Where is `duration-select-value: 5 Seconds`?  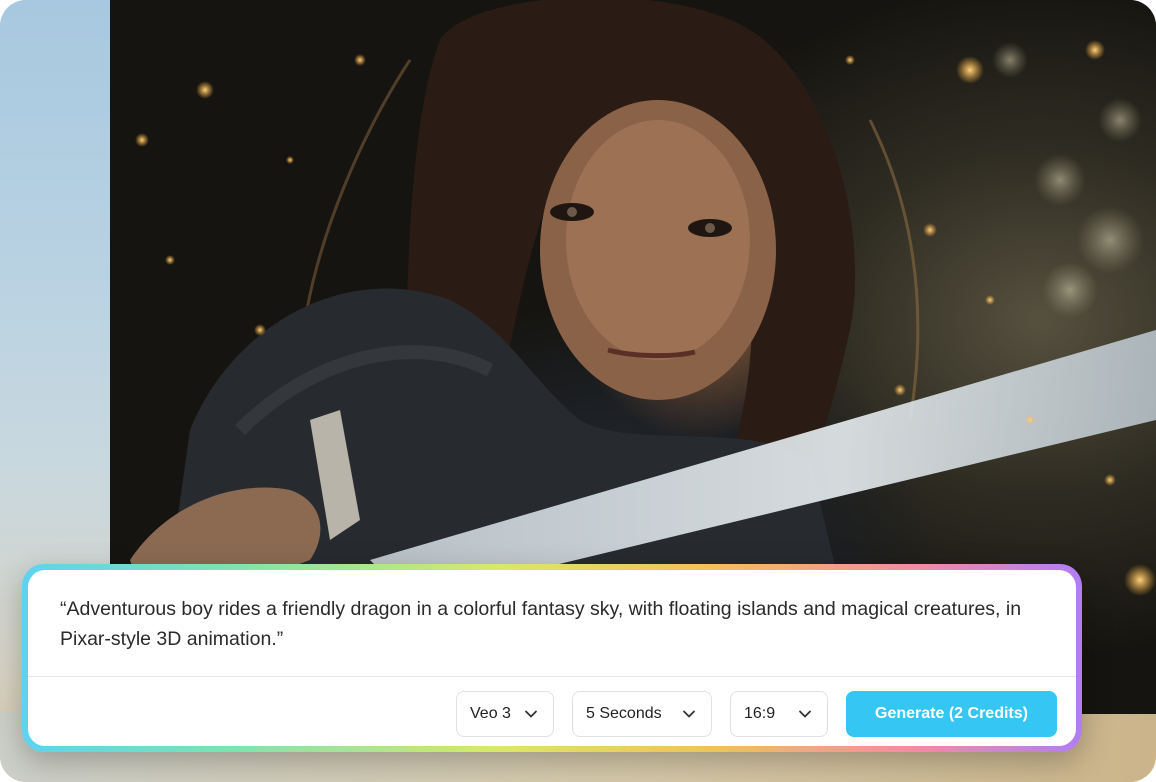 duration-select-value: 5 Seconds is located at coordinates (624, 713).